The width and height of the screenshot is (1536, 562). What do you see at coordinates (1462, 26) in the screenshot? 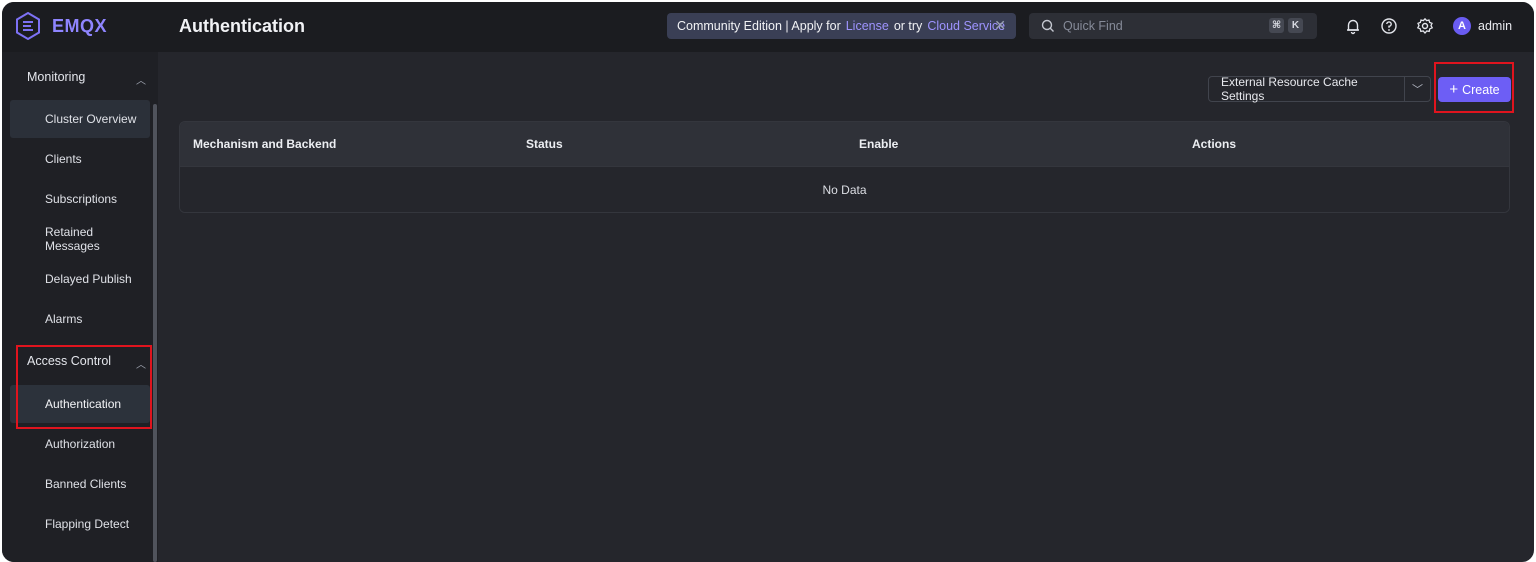
I see `avatar: A` at bounding box center [1462, 26].